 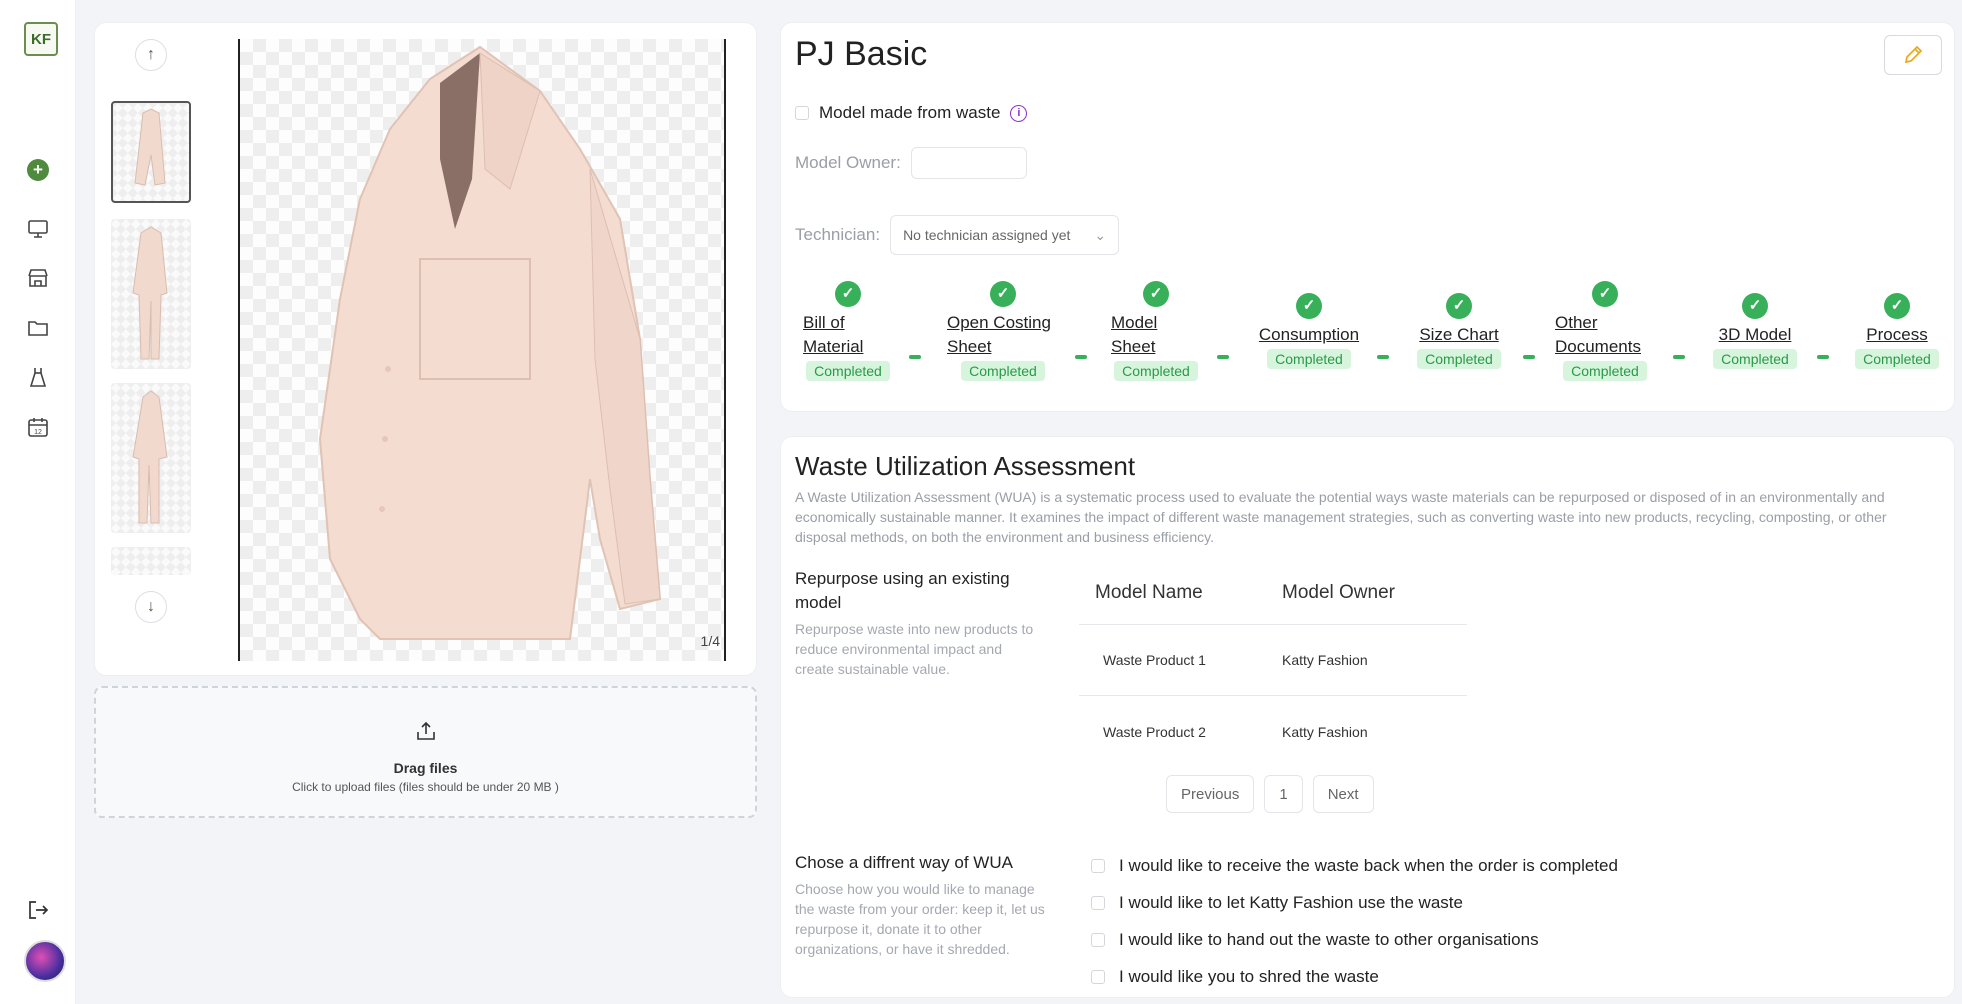 What do you see at coordinates (848, 335) in the screenshot?
I see `step-label: Bill of Material` at bounding box center [848, 335].